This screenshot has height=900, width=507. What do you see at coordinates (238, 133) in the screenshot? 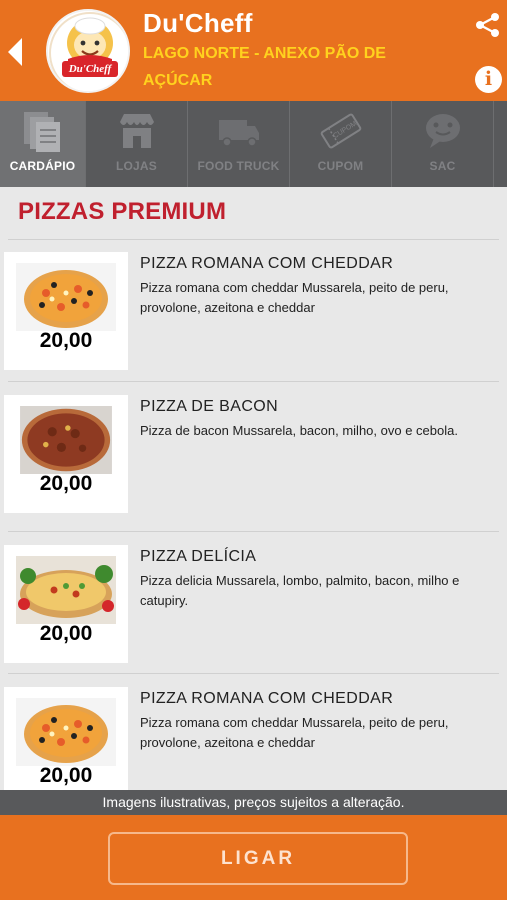
I see `truck-icon` at bounding box center [238, 133].